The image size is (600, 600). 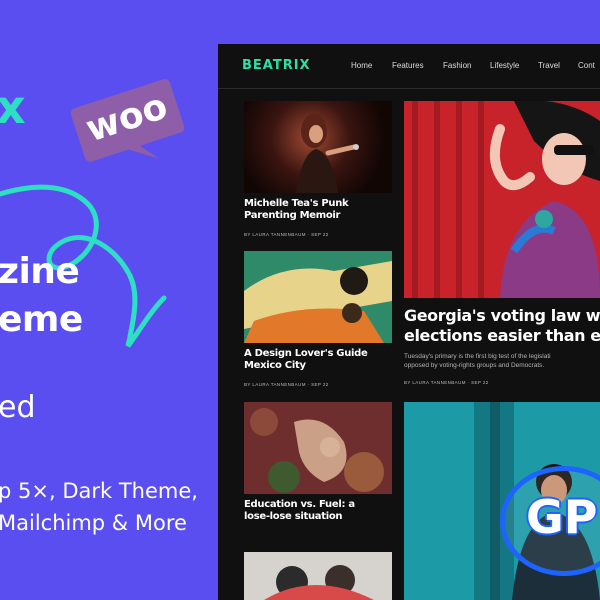 I want to click on woocommerce-badge: woo, so click(x=130, y=128).